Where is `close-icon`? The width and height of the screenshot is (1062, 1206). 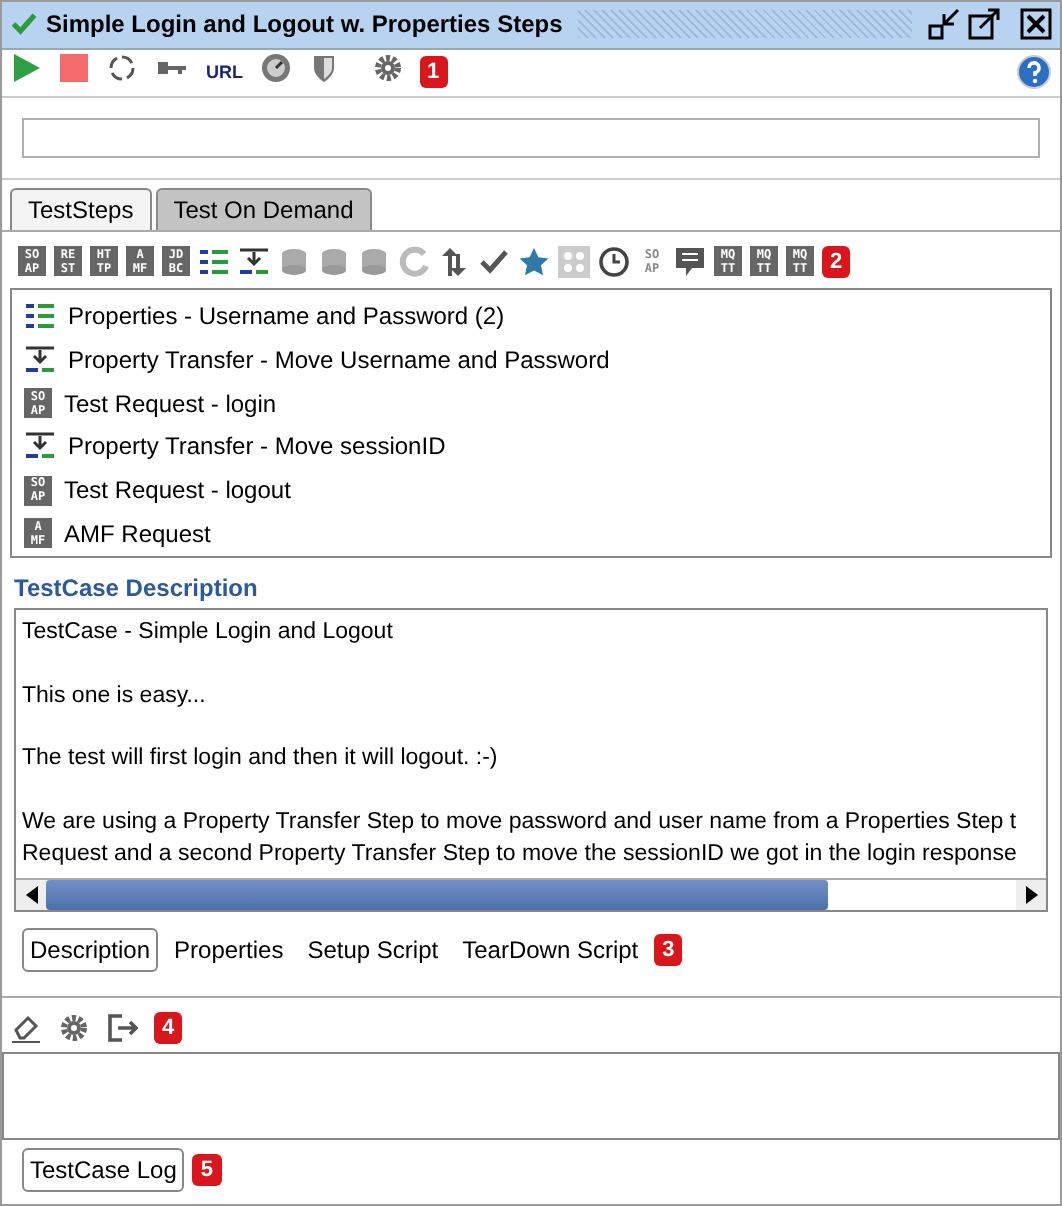
close-icon is located at coordinates (1036, 24).